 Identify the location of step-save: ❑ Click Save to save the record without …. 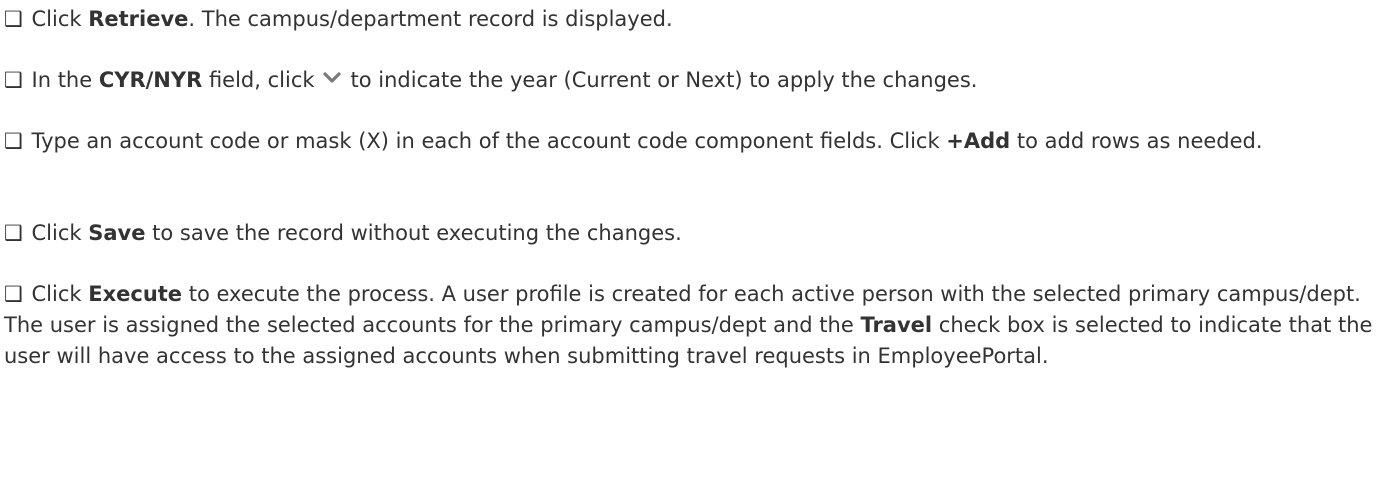
(690, 233).